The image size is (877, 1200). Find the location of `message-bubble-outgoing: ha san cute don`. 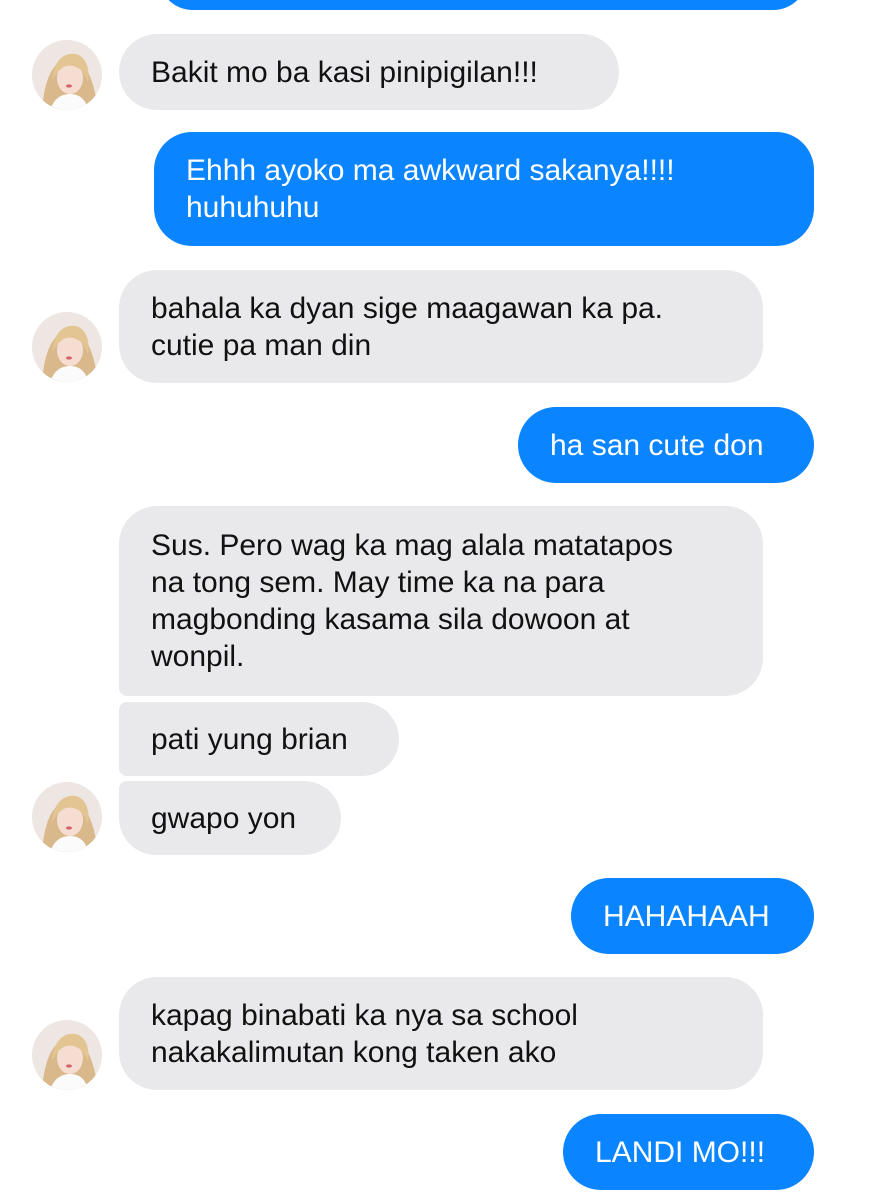

message-bubble-outgoing: ha san cute don is located at coordinates (666, 445).